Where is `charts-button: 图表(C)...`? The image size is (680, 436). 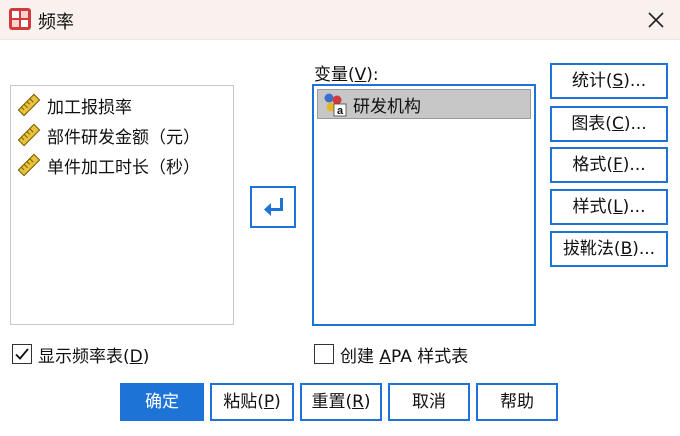 charts-button: 图表(C)... is located at coordinates (609, 124).